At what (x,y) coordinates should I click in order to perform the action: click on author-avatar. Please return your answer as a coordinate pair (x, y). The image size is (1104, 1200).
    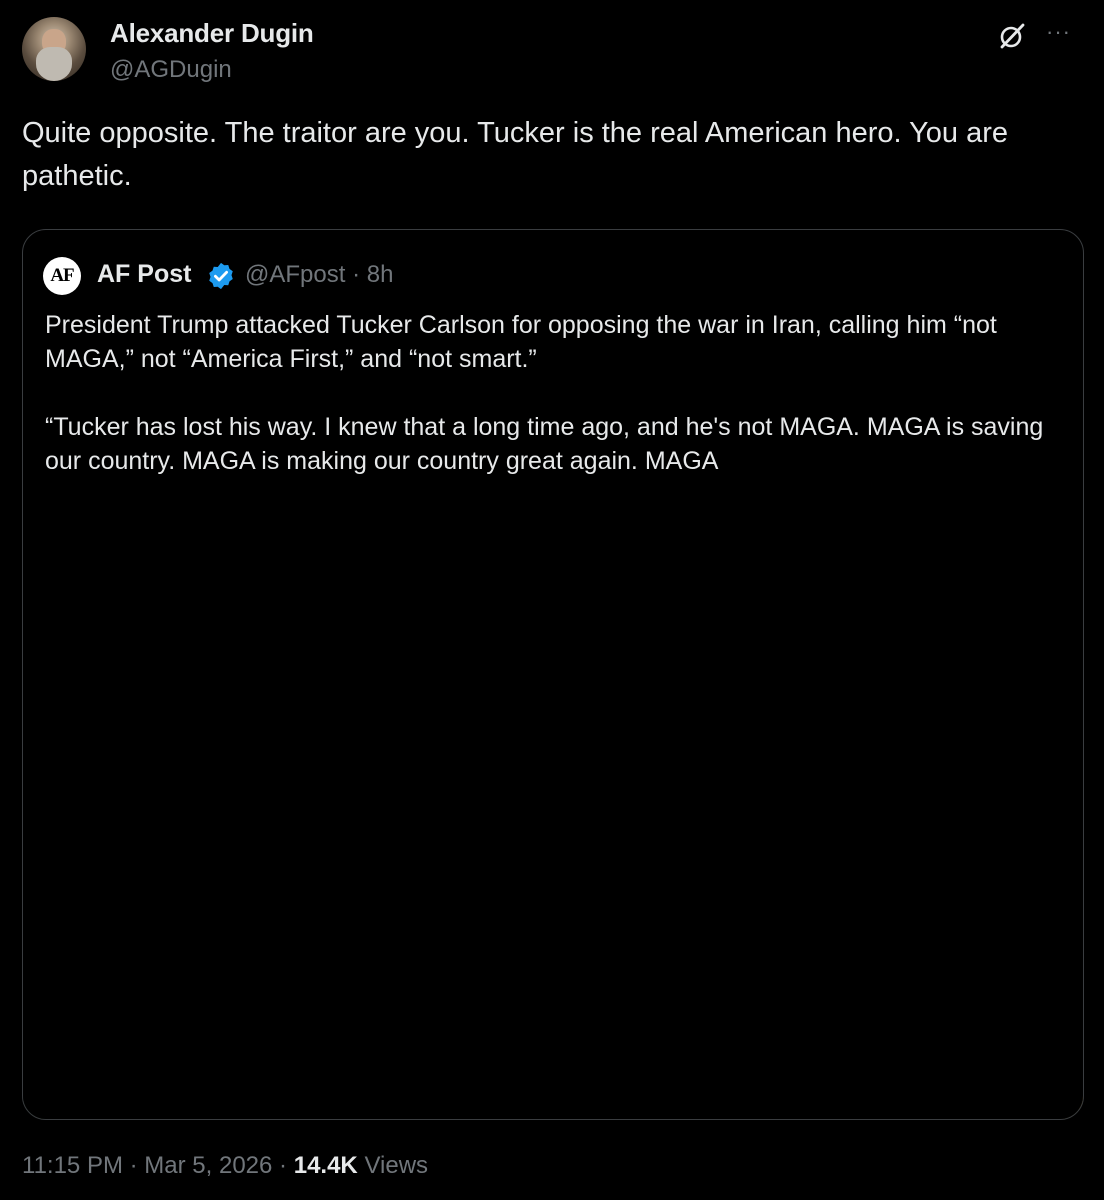
    Looking at the image, I should click on (54, 49).